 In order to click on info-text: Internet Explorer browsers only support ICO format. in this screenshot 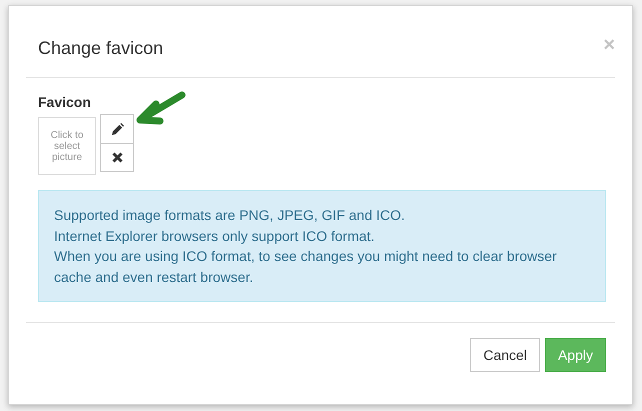, I will do `click(215, 236)`.